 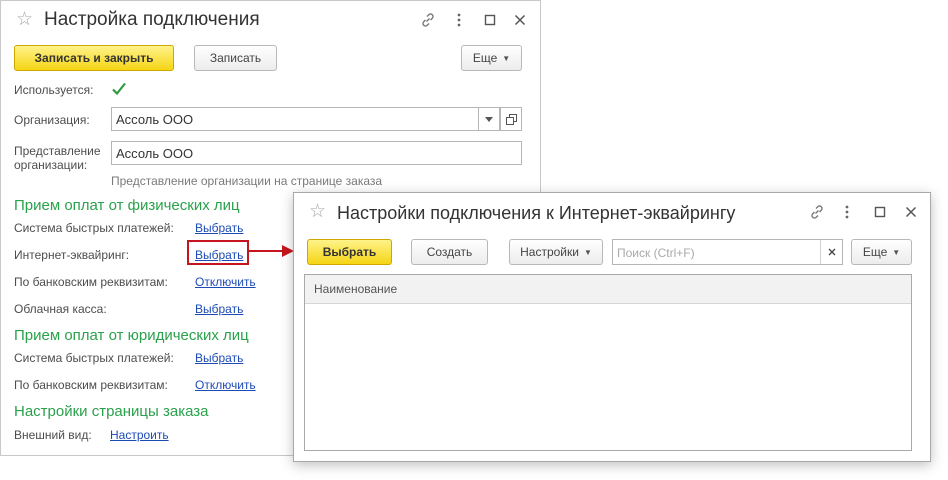 I want to click on individuals-bank-details-label: По банковским реквизитам:, so click(x=91, y=282).